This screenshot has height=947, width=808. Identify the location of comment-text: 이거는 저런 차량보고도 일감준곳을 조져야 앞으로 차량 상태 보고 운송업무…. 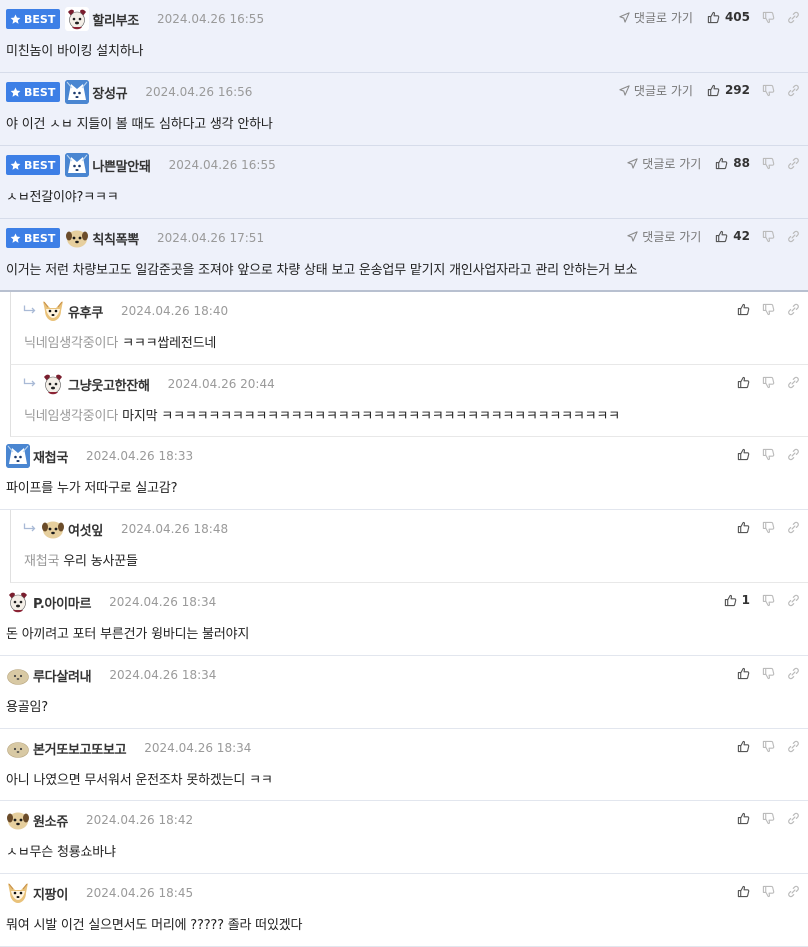
(322, 270).